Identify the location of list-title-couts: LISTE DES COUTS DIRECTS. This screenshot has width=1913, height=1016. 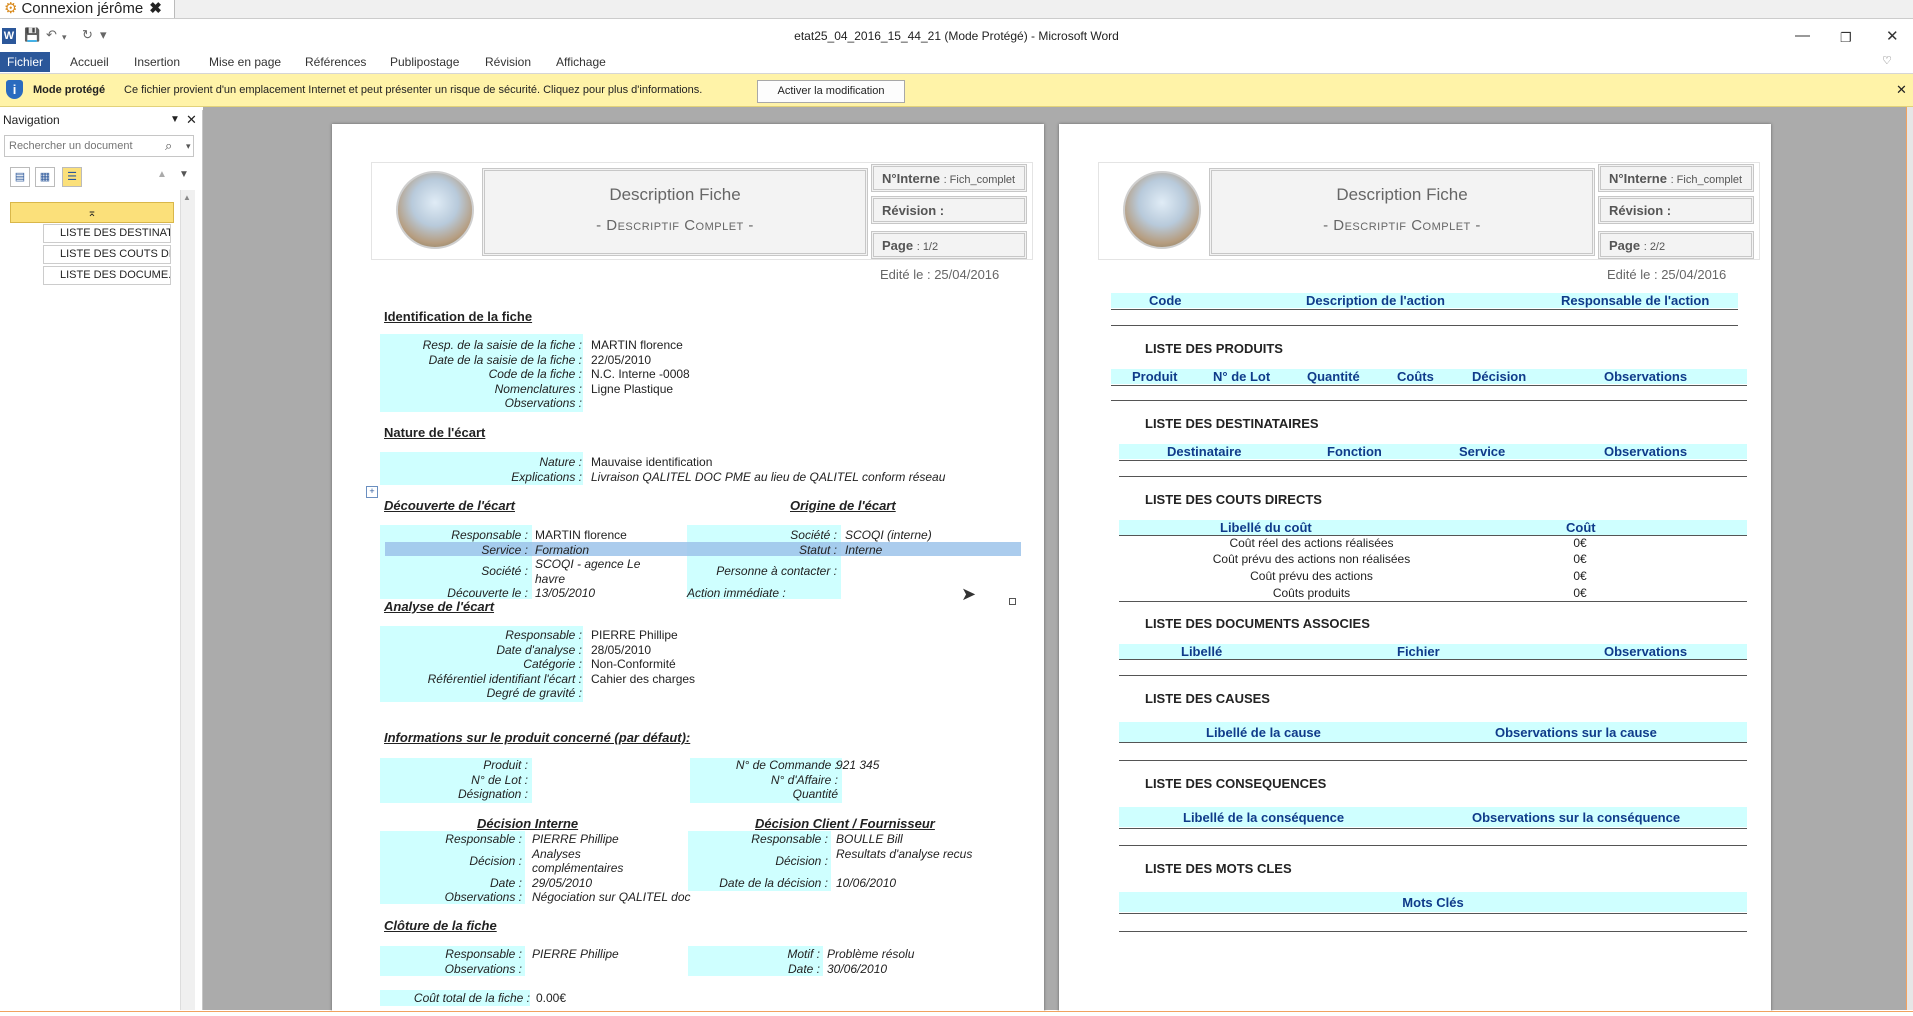
(1233, 499).